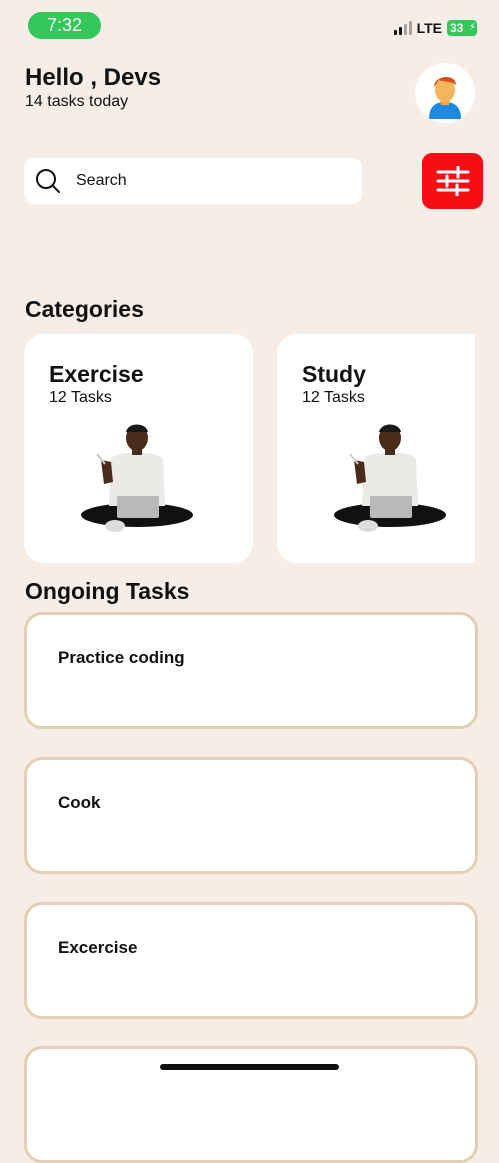 The height and width of the screenshot is (1163, 499). Describe the element at coordinates (98, 947) in the screenshot. I see `task-title: Excercise` at that location.